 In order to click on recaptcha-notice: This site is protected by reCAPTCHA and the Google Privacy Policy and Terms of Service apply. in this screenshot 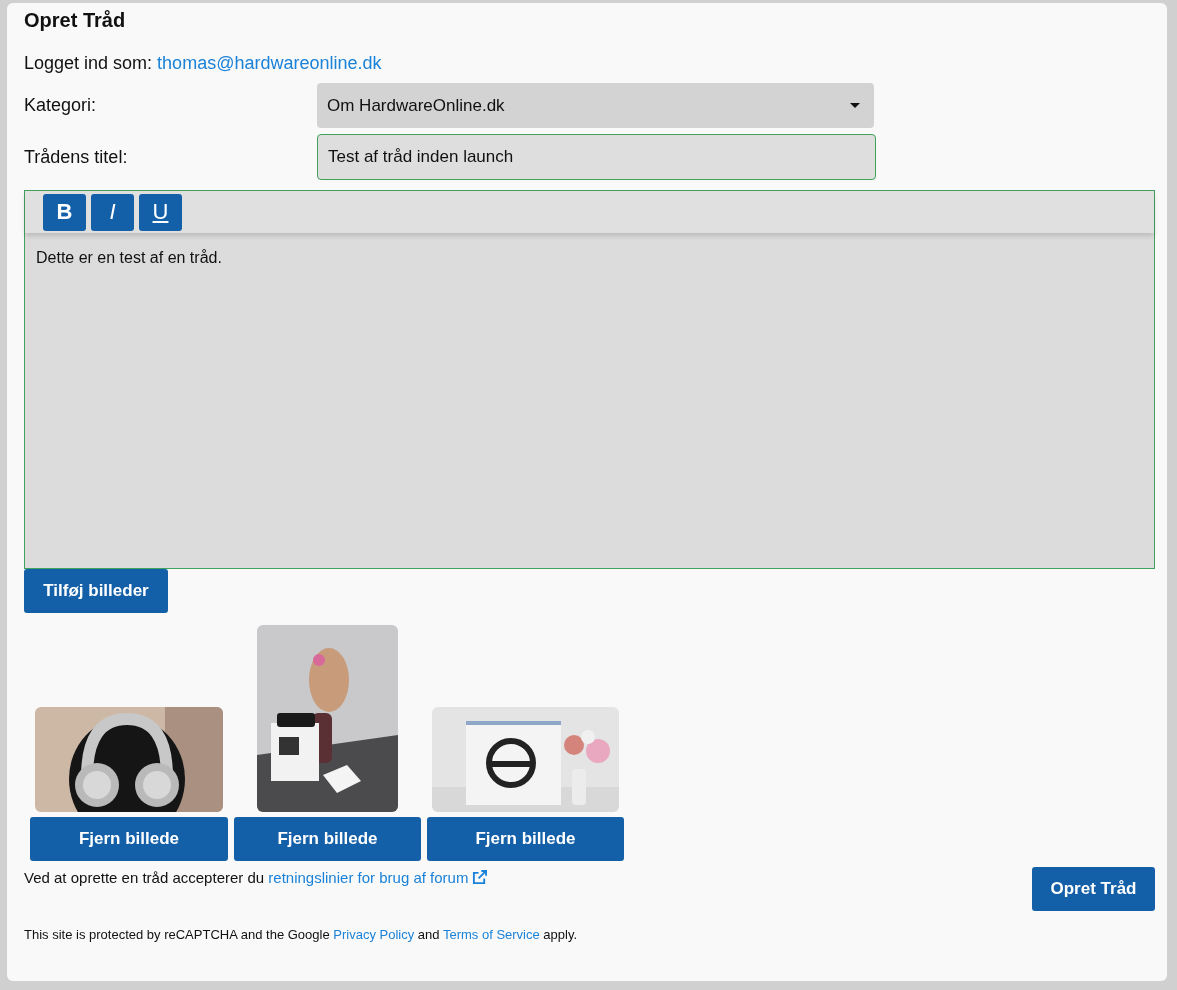, I will do `click(301, 934)`.